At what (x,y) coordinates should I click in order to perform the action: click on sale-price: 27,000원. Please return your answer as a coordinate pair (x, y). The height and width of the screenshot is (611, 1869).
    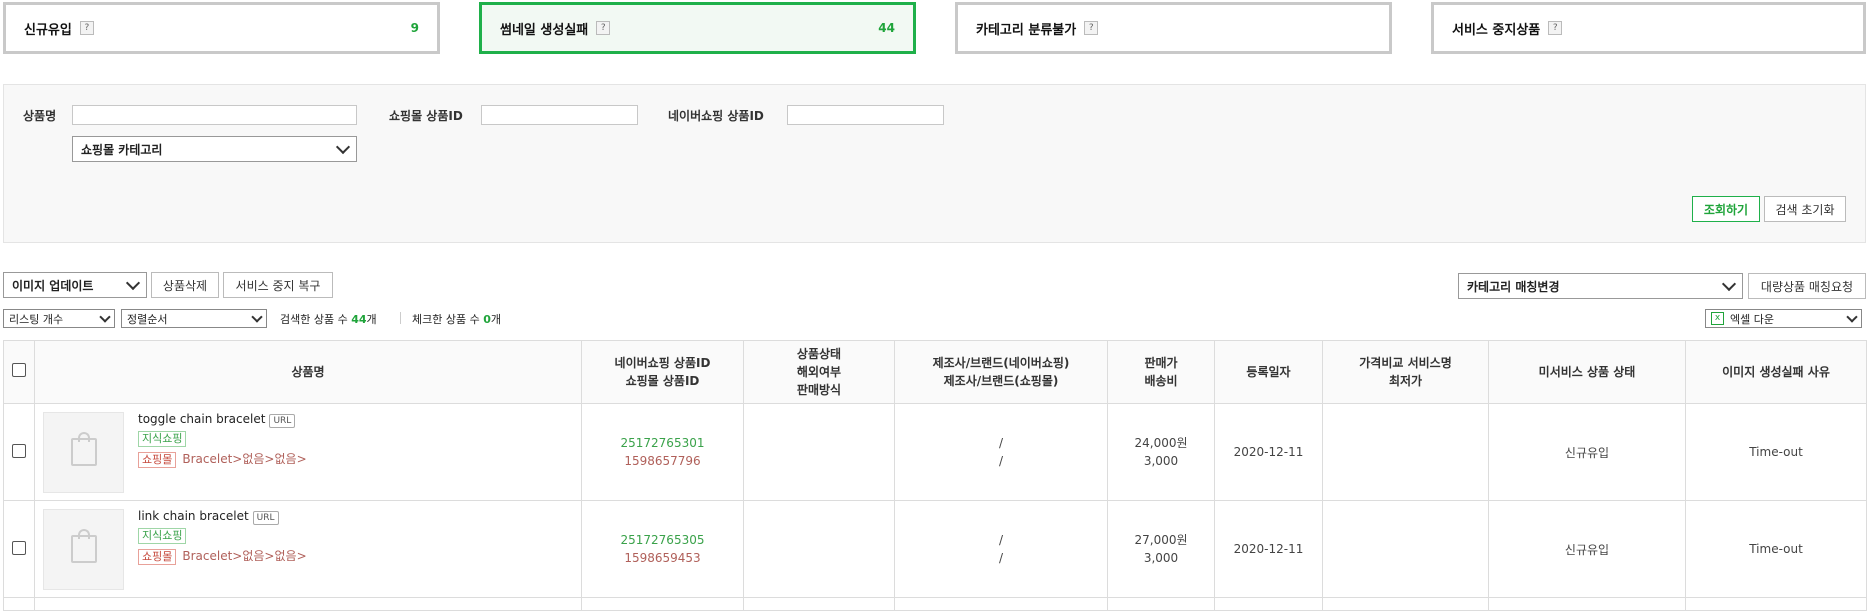
    Looking at the image, I should click on (1161, 540).